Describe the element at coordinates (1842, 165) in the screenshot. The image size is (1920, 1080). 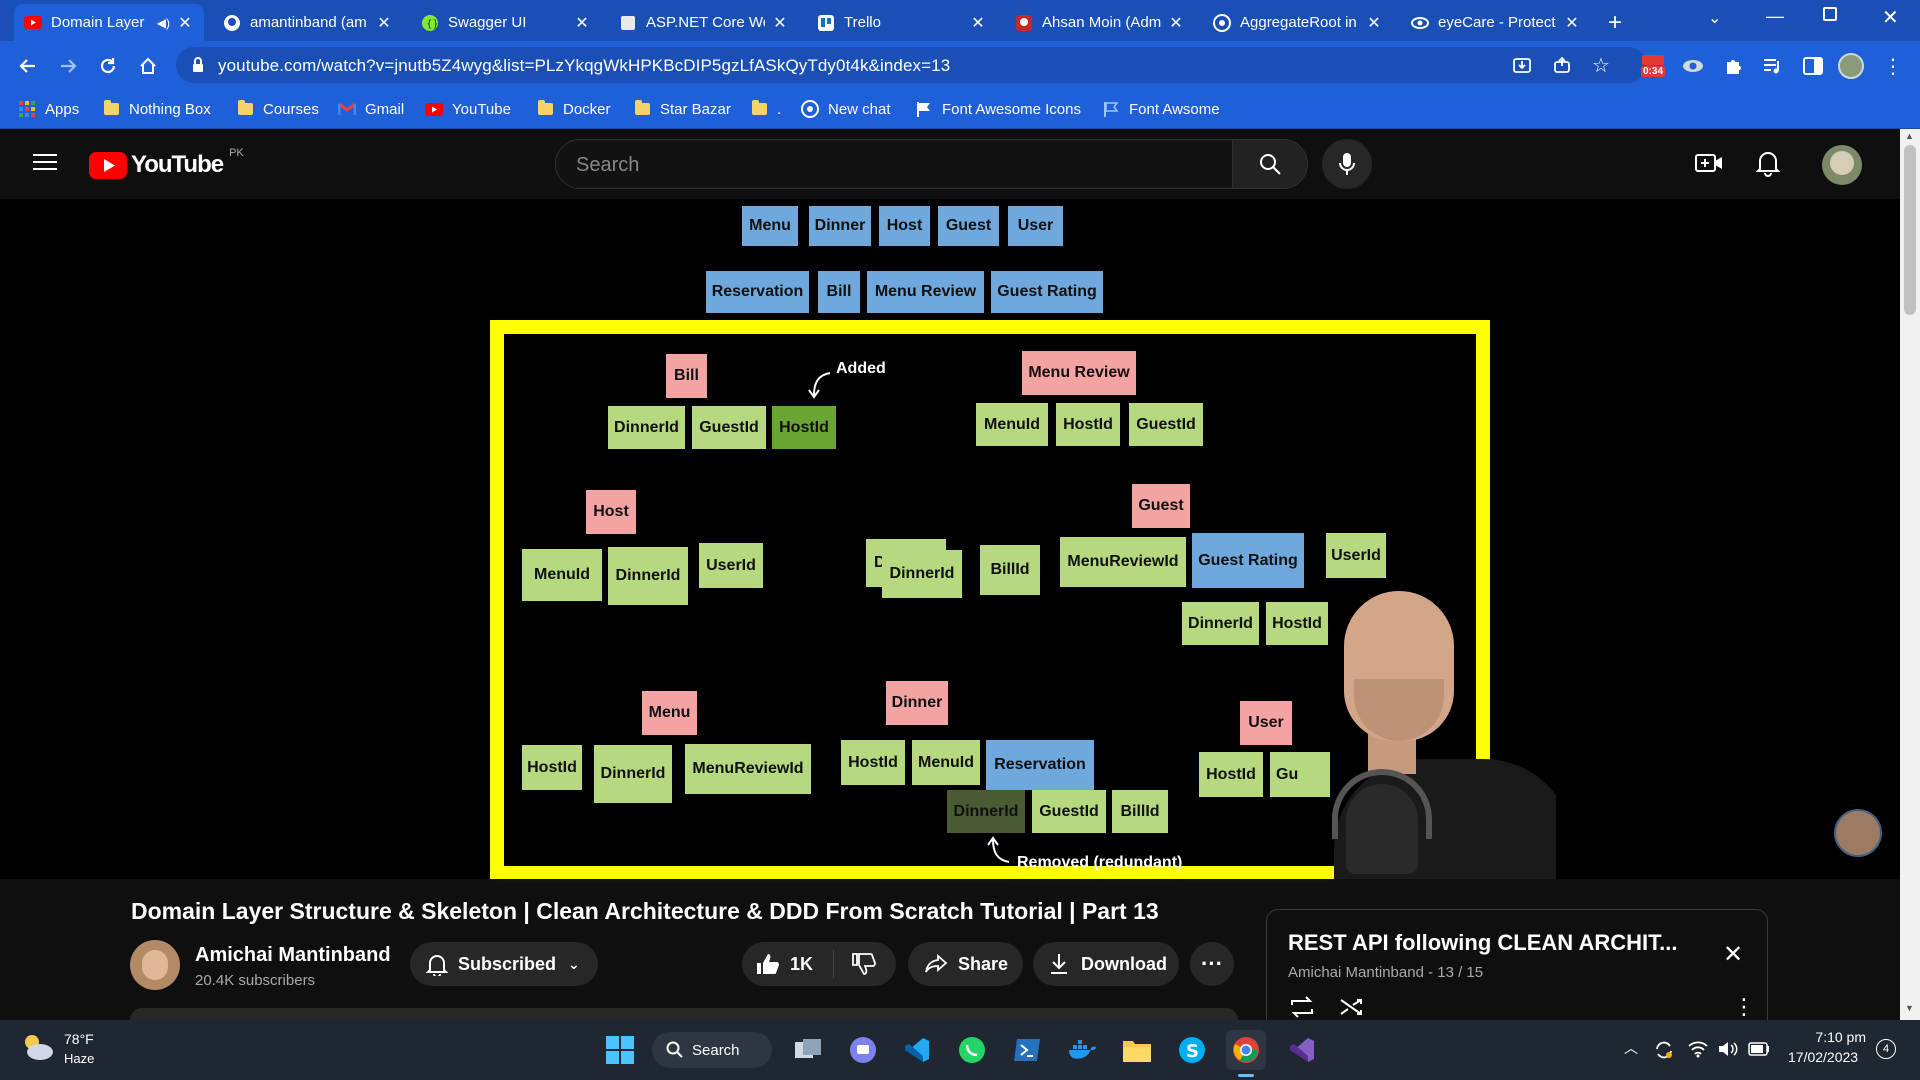
I see `account-avatar` at that location.